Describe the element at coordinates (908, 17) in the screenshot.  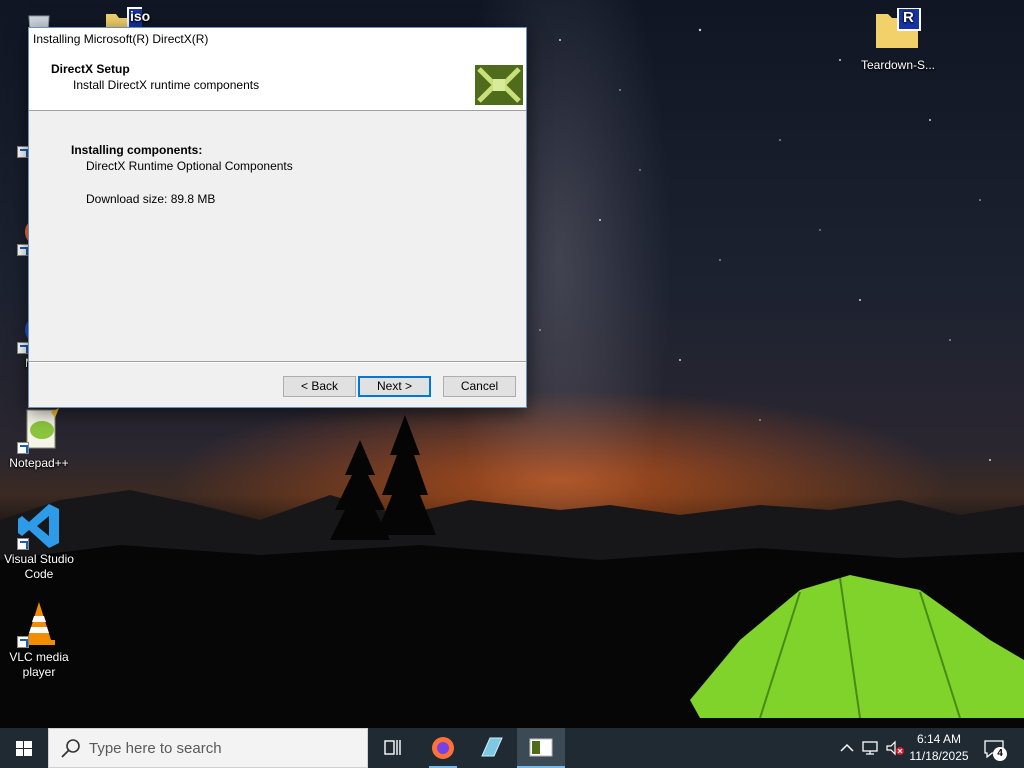
I see `r-badge-text: R` at that location.